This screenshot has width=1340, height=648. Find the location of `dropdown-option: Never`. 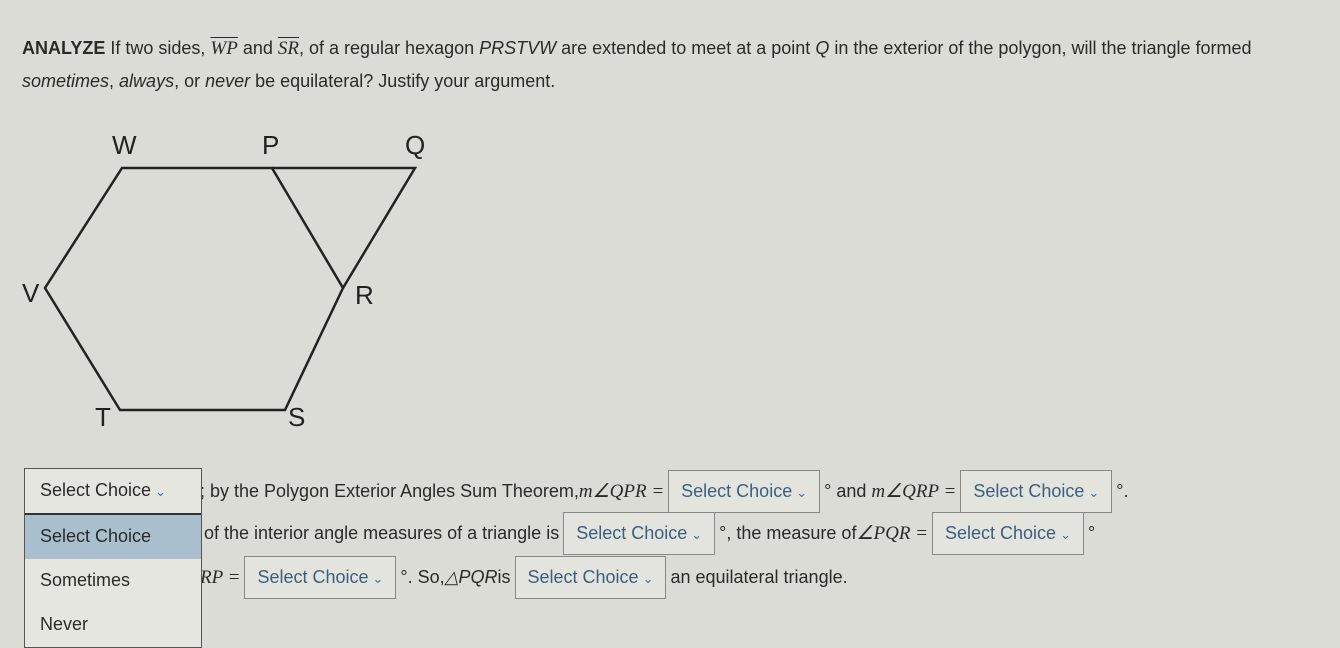

dropdown-option: Never is located at coordinates (113, 625).